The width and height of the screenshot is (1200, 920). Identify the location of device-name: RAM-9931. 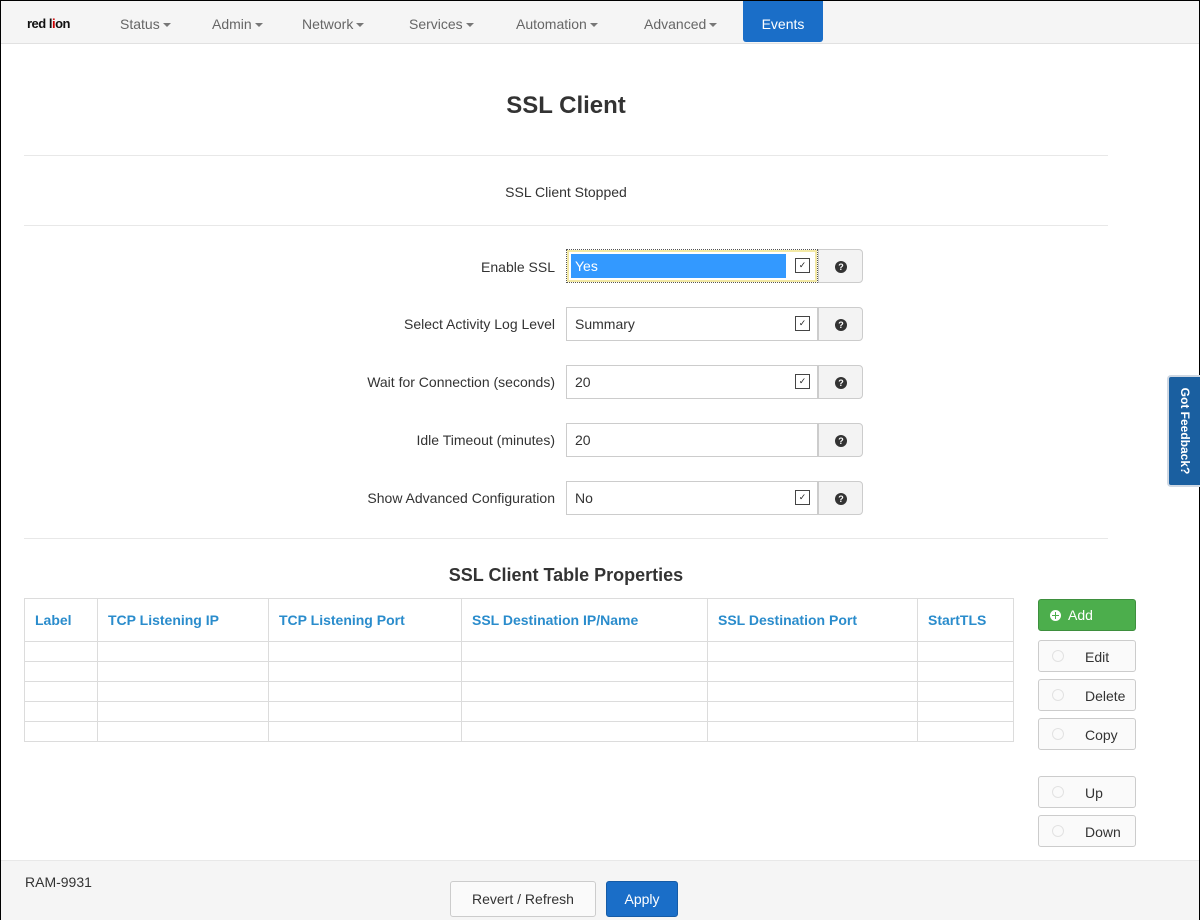
(58, 882).